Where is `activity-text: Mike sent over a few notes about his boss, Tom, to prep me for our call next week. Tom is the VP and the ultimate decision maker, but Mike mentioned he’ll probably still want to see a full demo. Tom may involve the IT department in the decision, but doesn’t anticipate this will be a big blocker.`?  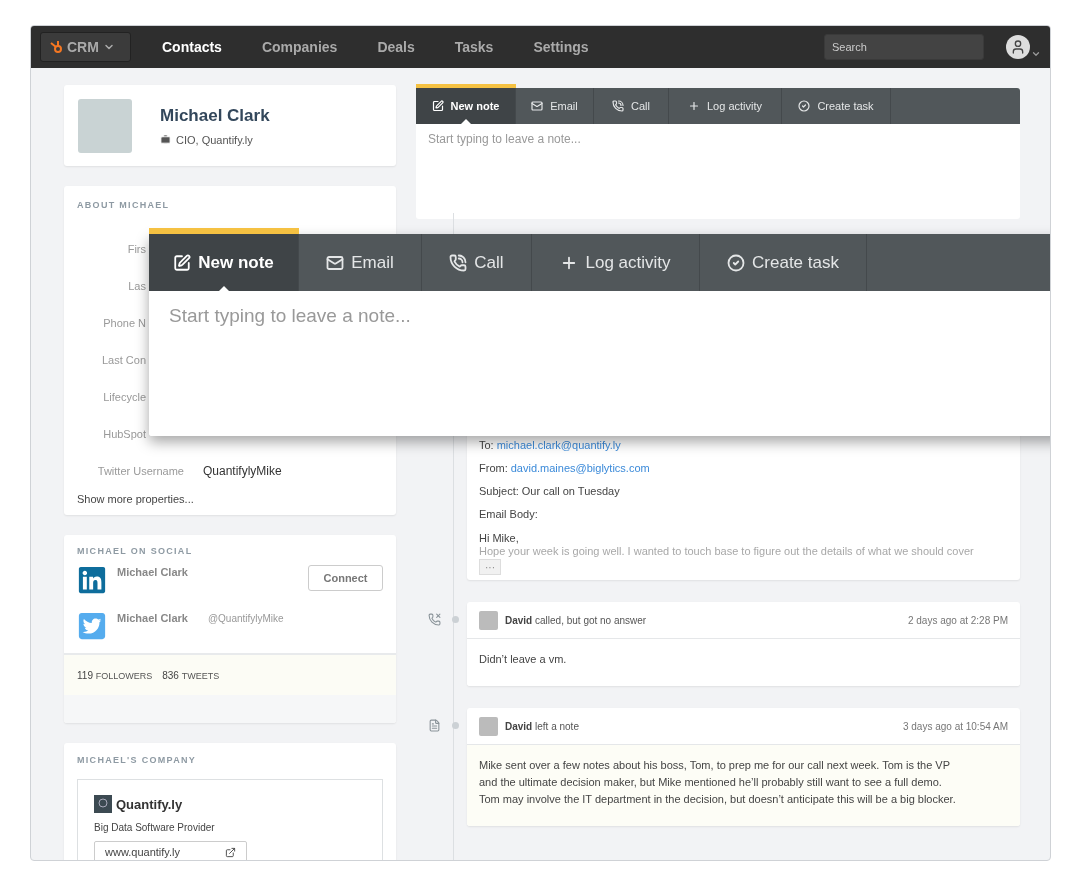
activity-text: Mike sent over a few notes about his boss, Tom, to prep me for our call next week. Tom is the VP and the ultimate decision maker, but Mike mentioned he’ll probably still want to see a full demo. Tom may involve the IT department in the decision, but doesn’t anticipate this will be a big blocker. is located at coordinates (743, 785).